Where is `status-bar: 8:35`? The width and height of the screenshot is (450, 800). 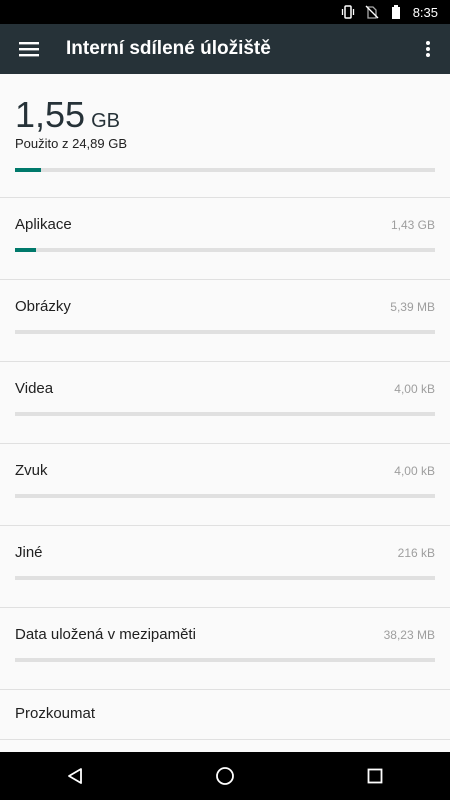 status-bar: 8:35 is located at coordinates (225, 12).